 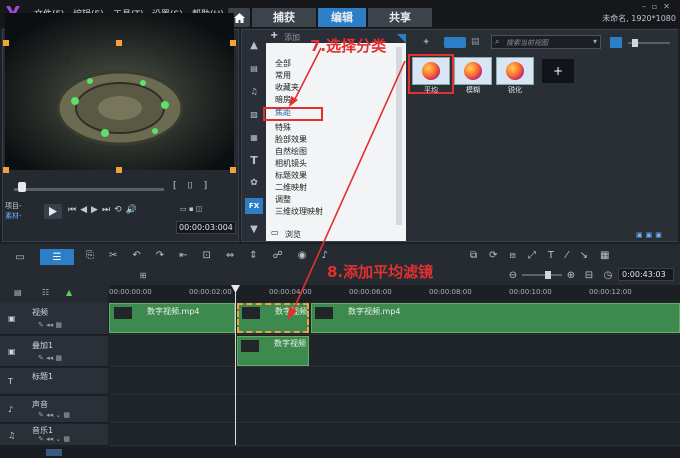 What do you see at coordinates (515, 90) in the screenshot?
I see `filter-sharpen-label: 锐化` at bounding box center [515, 90].